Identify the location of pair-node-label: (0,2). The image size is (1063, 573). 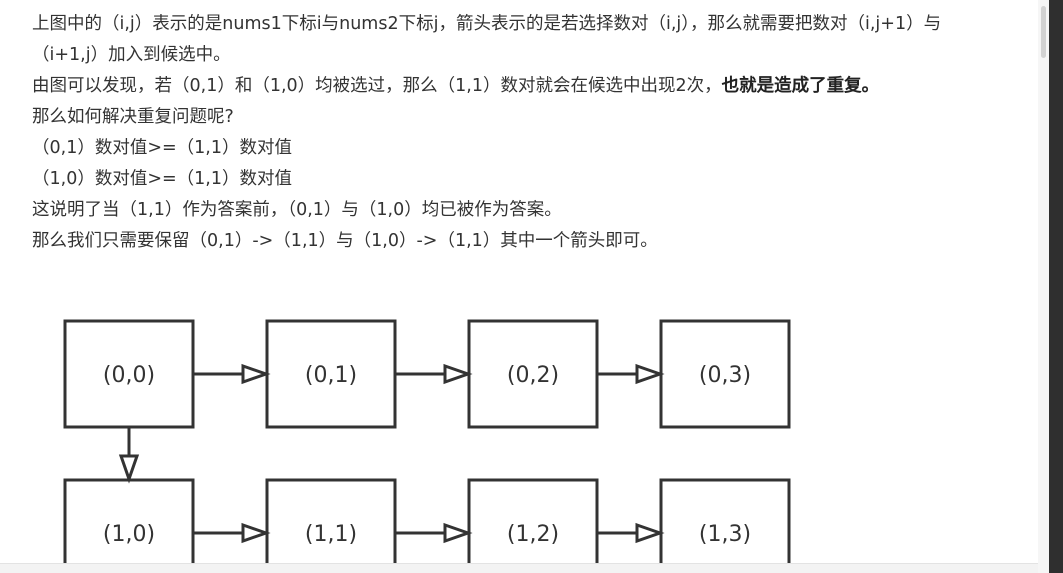
(533, 375).